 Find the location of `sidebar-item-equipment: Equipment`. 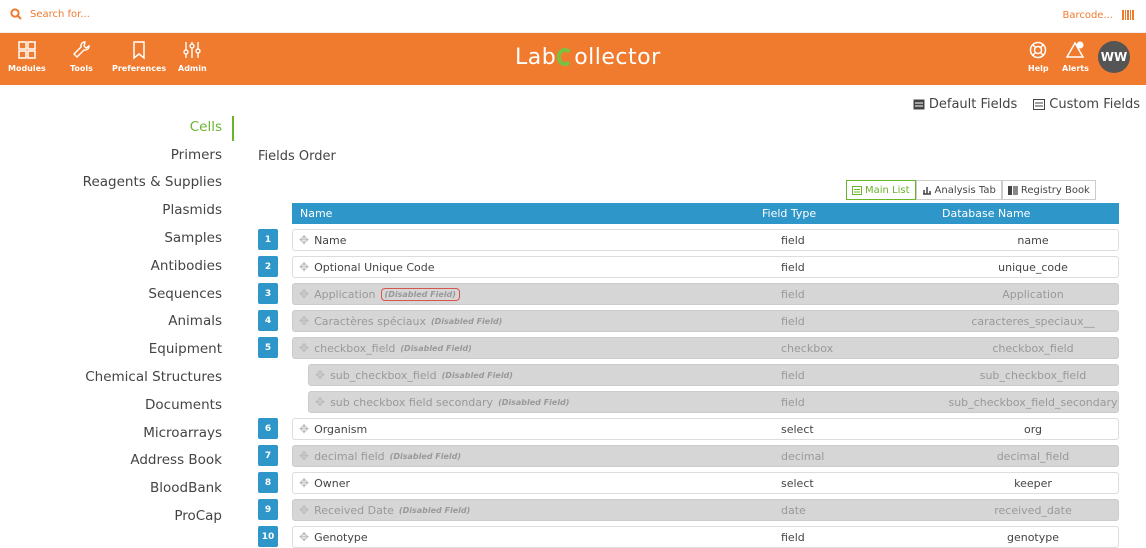

sidebar-item-equipment: Equipment is located at coordinates (111, 349).